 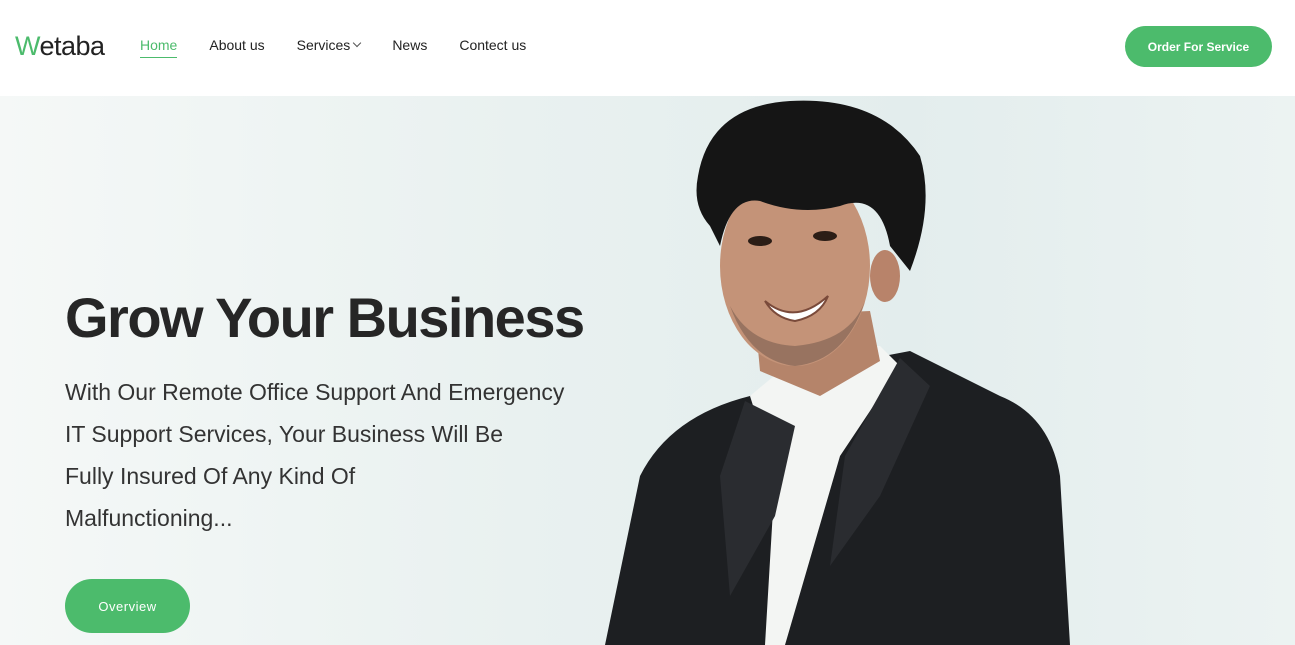 What do you see at coordinates (357, 43) in the screenshot?
I see `chevron-down-icon` at bounding box center [357, 43].